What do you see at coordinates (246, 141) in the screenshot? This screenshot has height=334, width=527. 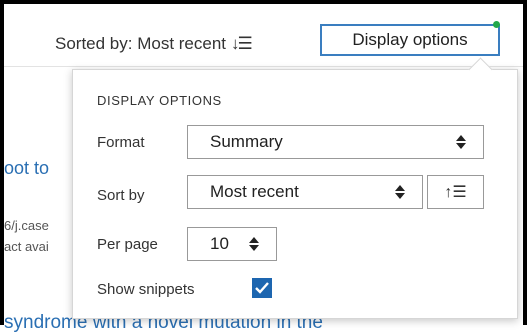 I see `format-value: Summary` at bounding box center [246, 141].